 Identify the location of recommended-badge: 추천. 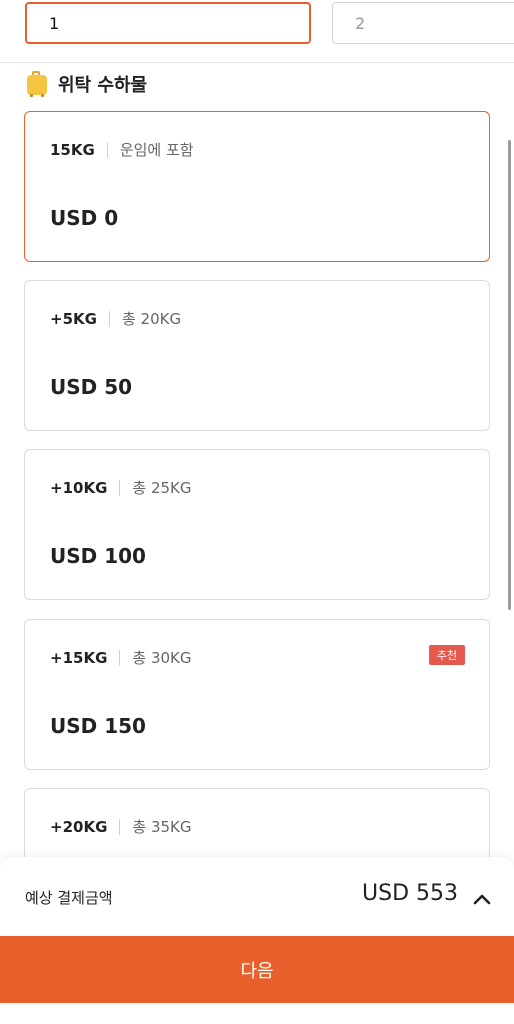
(446, 655).